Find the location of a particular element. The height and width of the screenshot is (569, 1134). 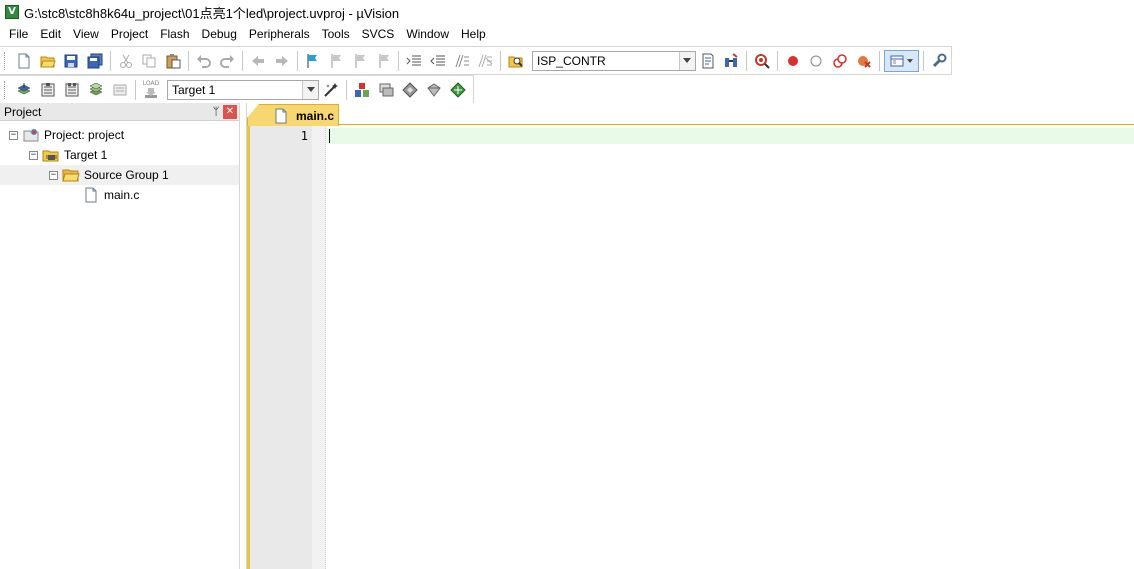

menu-peripherals: Peripherals is located at coordinates (279, 34).